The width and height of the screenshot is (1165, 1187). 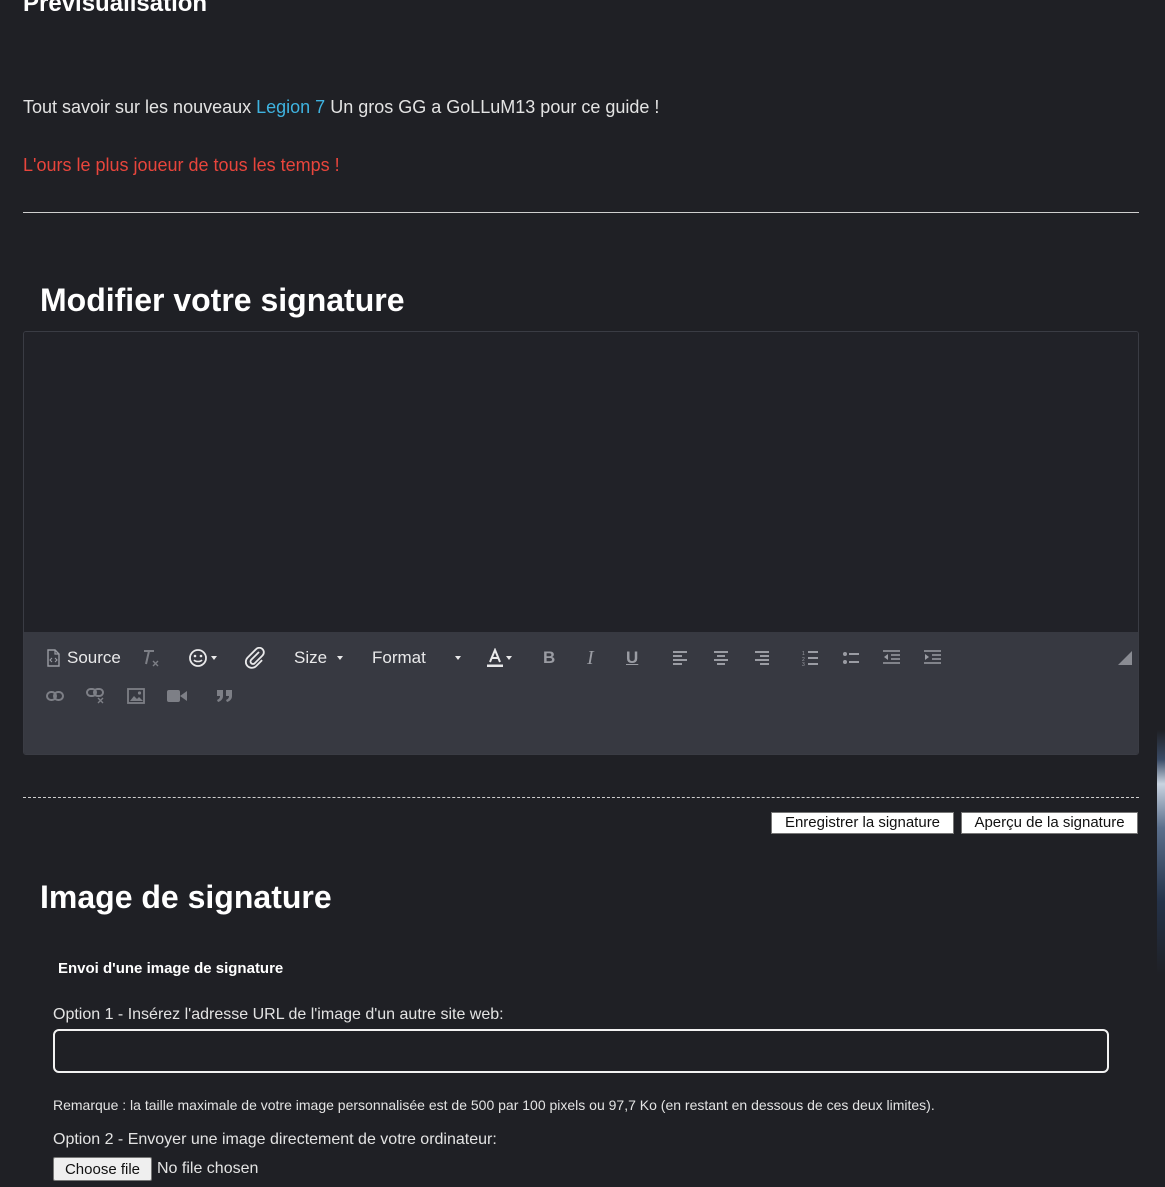 I want to click on text-color-button, so click(x=499, y=658).